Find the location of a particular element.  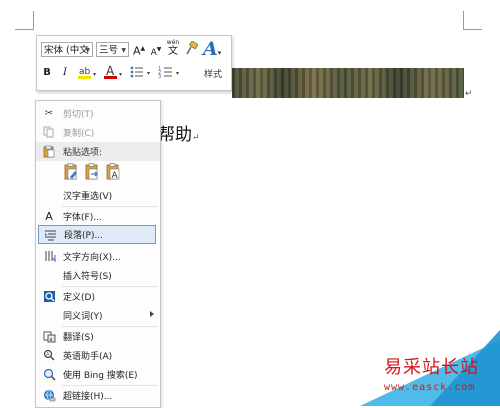

paste-text-only-button: A is located at coordinates (114, 172).